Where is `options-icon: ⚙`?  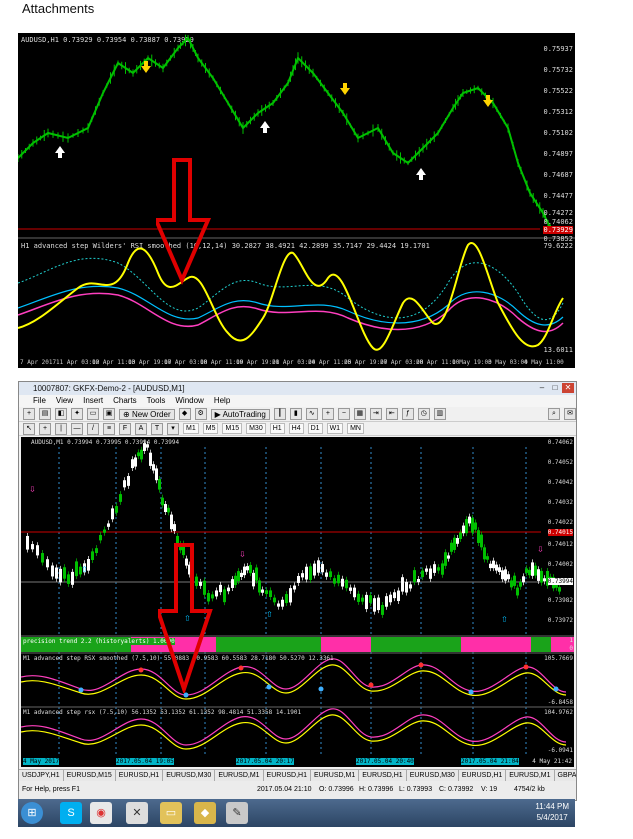
options-icon: ⚙ is located at coordinates (200, 414).